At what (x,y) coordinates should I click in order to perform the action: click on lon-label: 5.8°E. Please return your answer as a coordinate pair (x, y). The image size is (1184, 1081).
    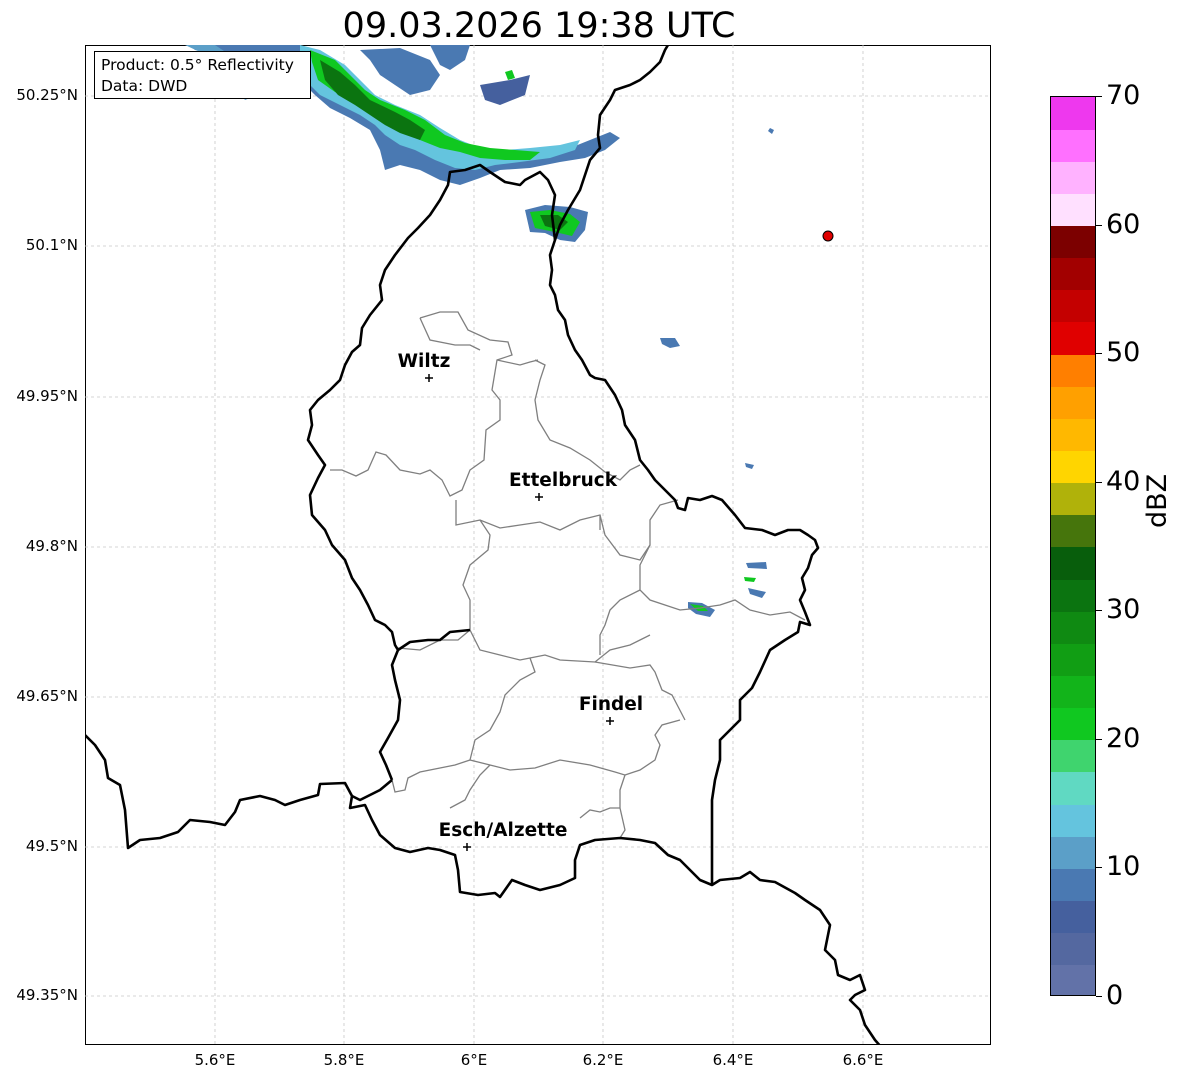
    Looking at the image, I should click on (344, 1060).